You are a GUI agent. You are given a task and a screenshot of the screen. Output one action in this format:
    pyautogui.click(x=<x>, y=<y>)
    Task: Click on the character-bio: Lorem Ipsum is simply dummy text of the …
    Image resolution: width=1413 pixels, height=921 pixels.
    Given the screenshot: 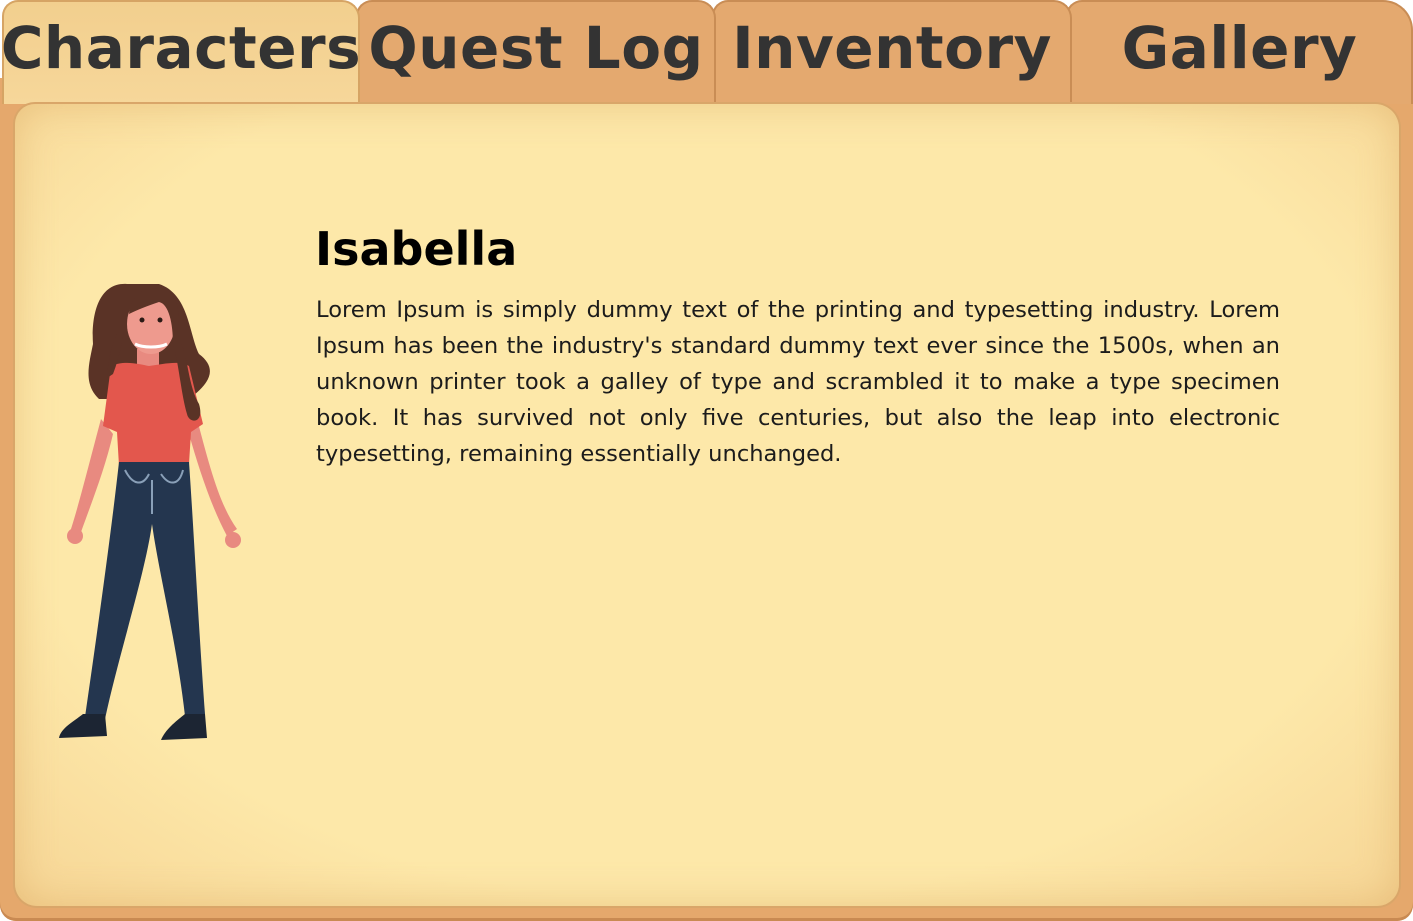 What is the action you would take?
    pyautogui.click(x=798, y=382)
    